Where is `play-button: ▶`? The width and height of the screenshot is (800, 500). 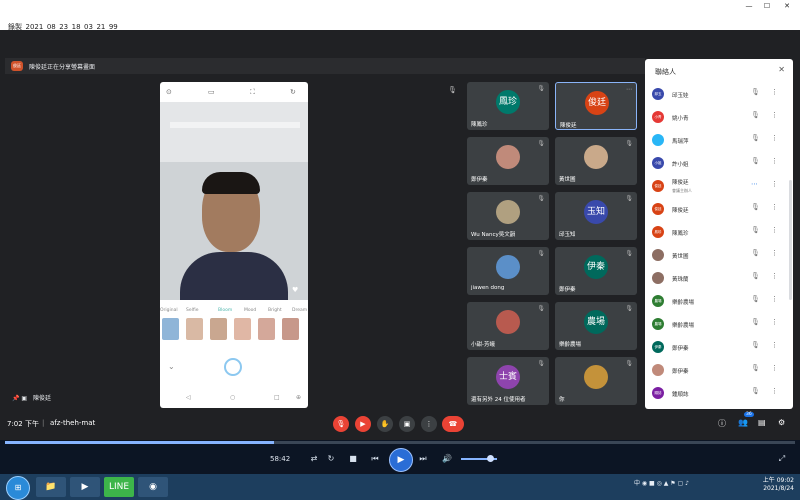
play-button: ▶ is located at coordinates (401, 460).